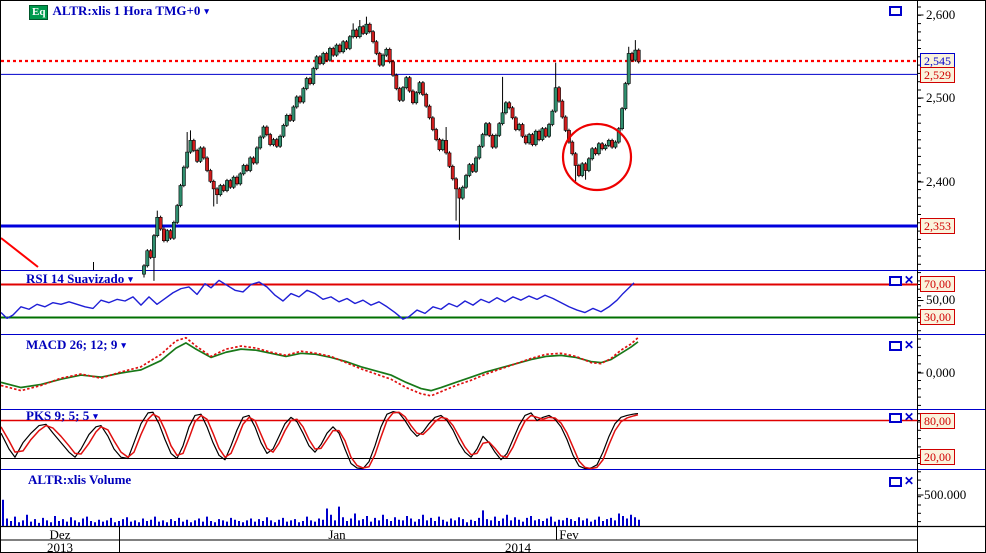  What do you see at coordinates (518, 546) in the screenshot?
I see `year-label-2014: 2014` at bounding box center [518, 546].